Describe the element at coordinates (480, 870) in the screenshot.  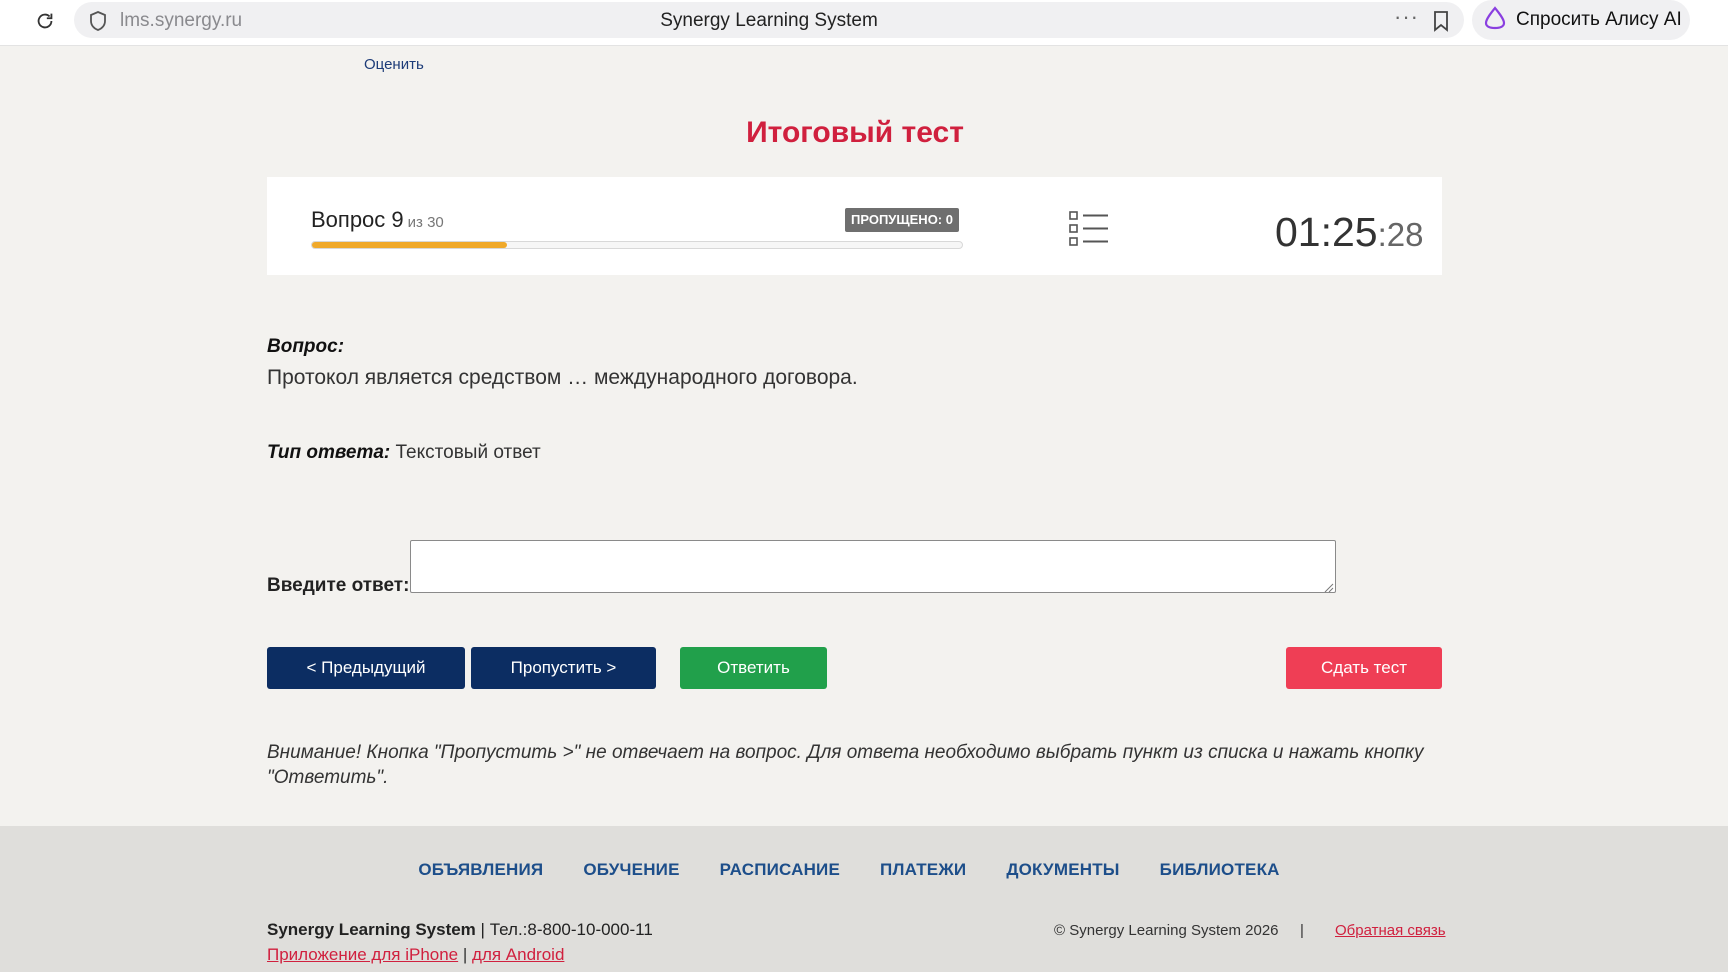
I see `footer-link-announcements: ОБЪЯВЛЕНИЯ` at that location.